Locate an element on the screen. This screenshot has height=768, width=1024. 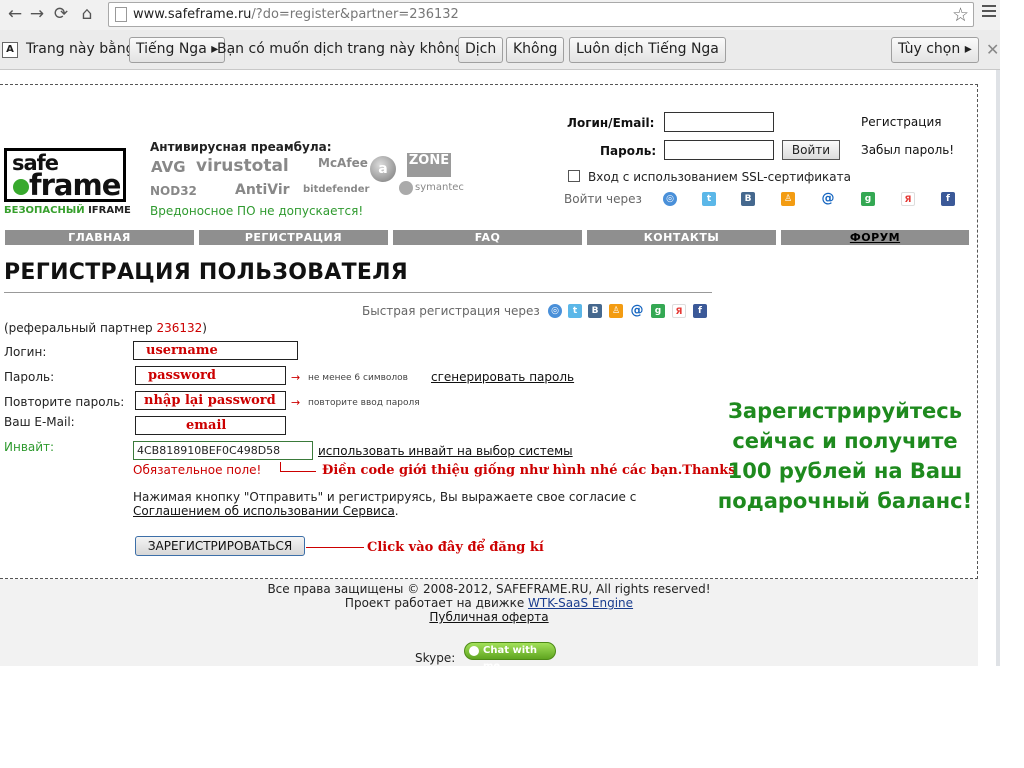
always-translate-button: Luôn dịch Tiếng Nga is located at coordinates (647, 50).